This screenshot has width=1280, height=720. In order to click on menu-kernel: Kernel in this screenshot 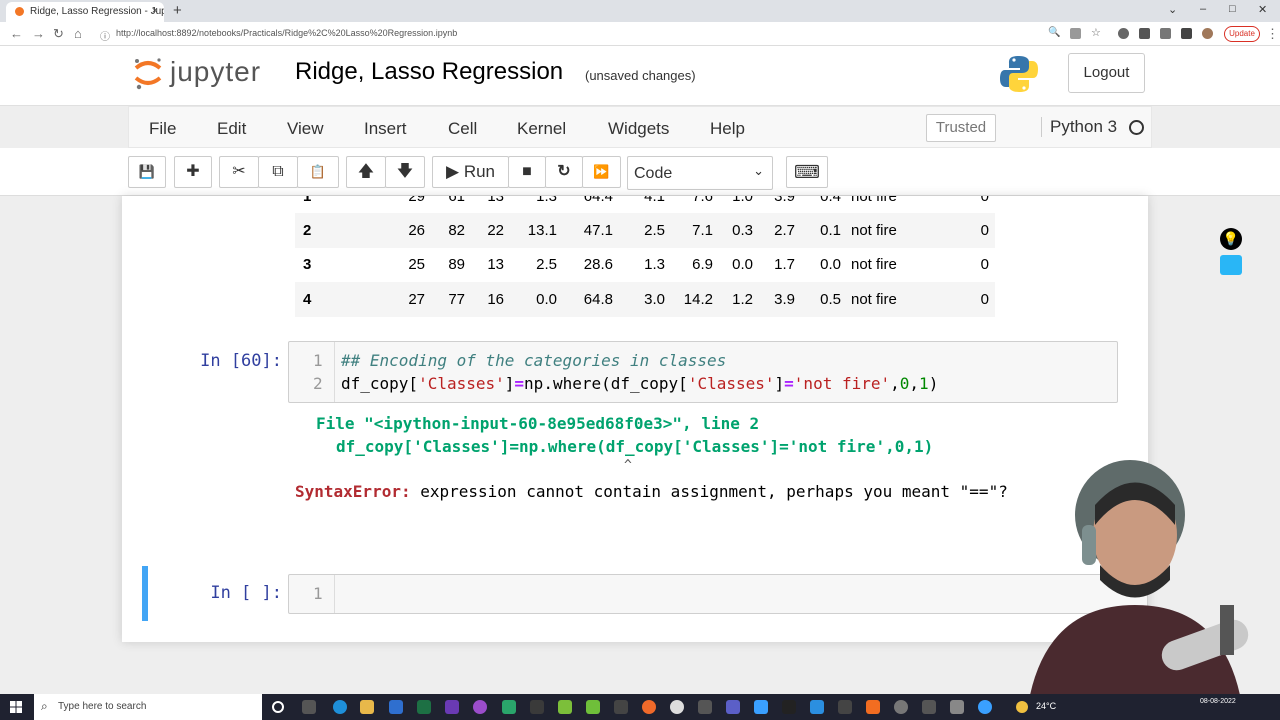, I will do `click(541, 129)`.